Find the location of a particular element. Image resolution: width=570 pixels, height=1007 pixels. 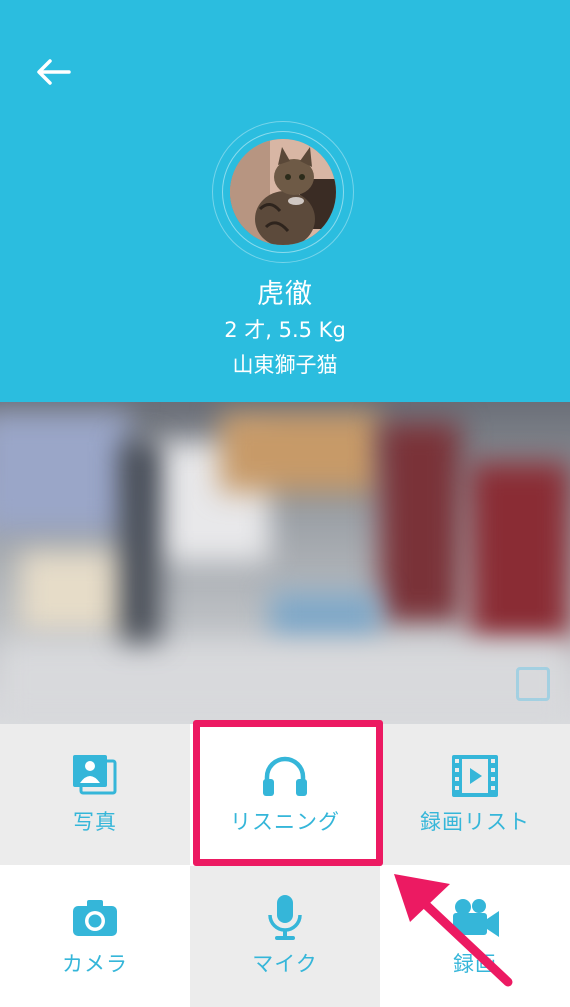

camera-icon is located at coordinates (95, 918).